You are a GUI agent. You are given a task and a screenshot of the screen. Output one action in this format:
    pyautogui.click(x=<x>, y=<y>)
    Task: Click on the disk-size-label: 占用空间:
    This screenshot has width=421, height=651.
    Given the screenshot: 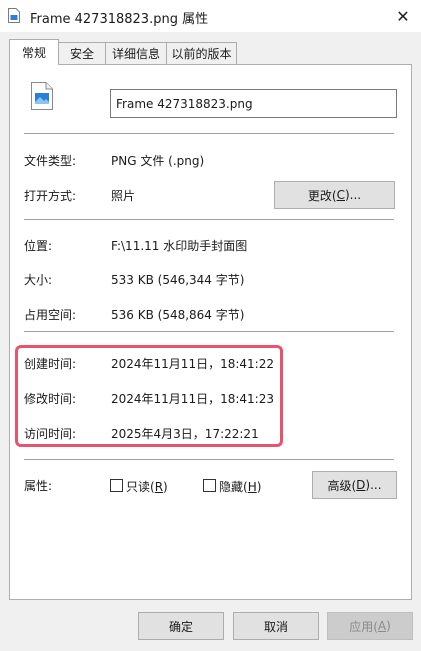 What is the action you would take?
    pyautogui.click(x=50, y=315)
    